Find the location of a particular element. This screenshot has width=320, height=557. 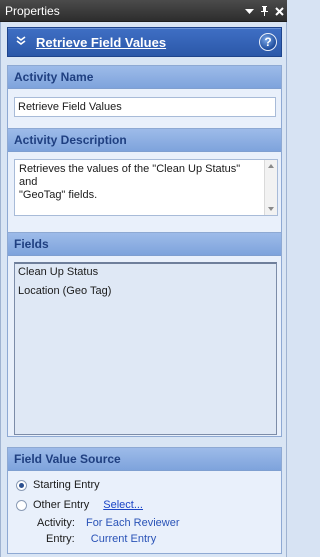

list-item: Clean Up Status is located at coordinates (145, 273).